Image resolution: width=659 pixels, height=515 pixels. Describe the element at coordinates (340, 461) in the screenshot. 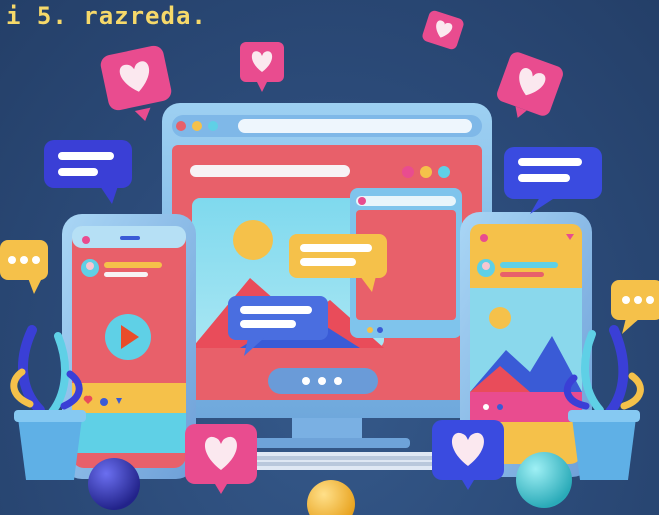

I see `keyboard` at that location.